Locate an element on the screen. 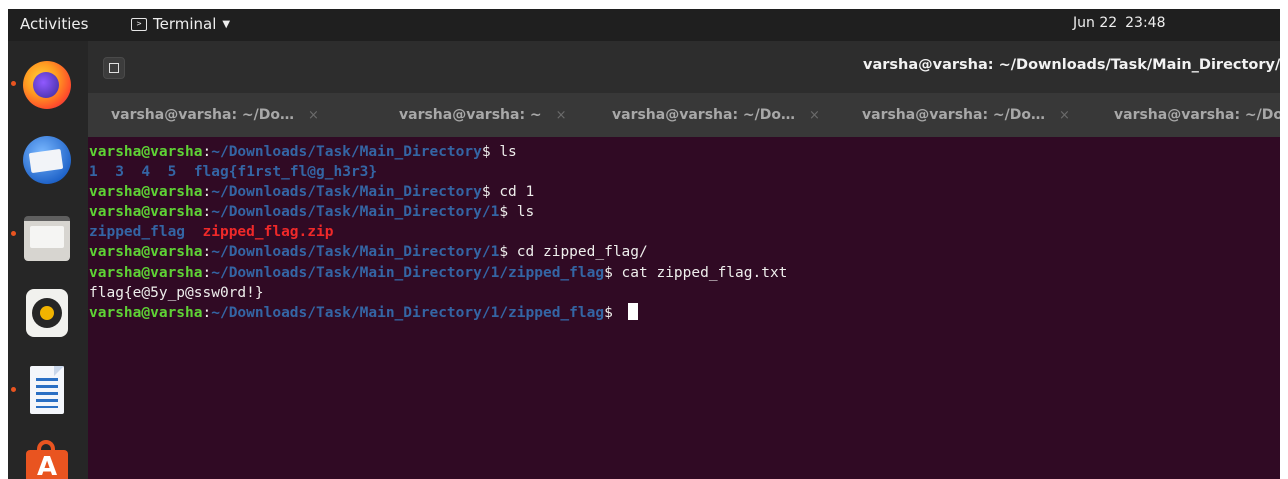 Image resolution: width=1288 pixels, height=479 pixels. tab-label: varsha@varsha: ~ is located at coordinates (470, 115).